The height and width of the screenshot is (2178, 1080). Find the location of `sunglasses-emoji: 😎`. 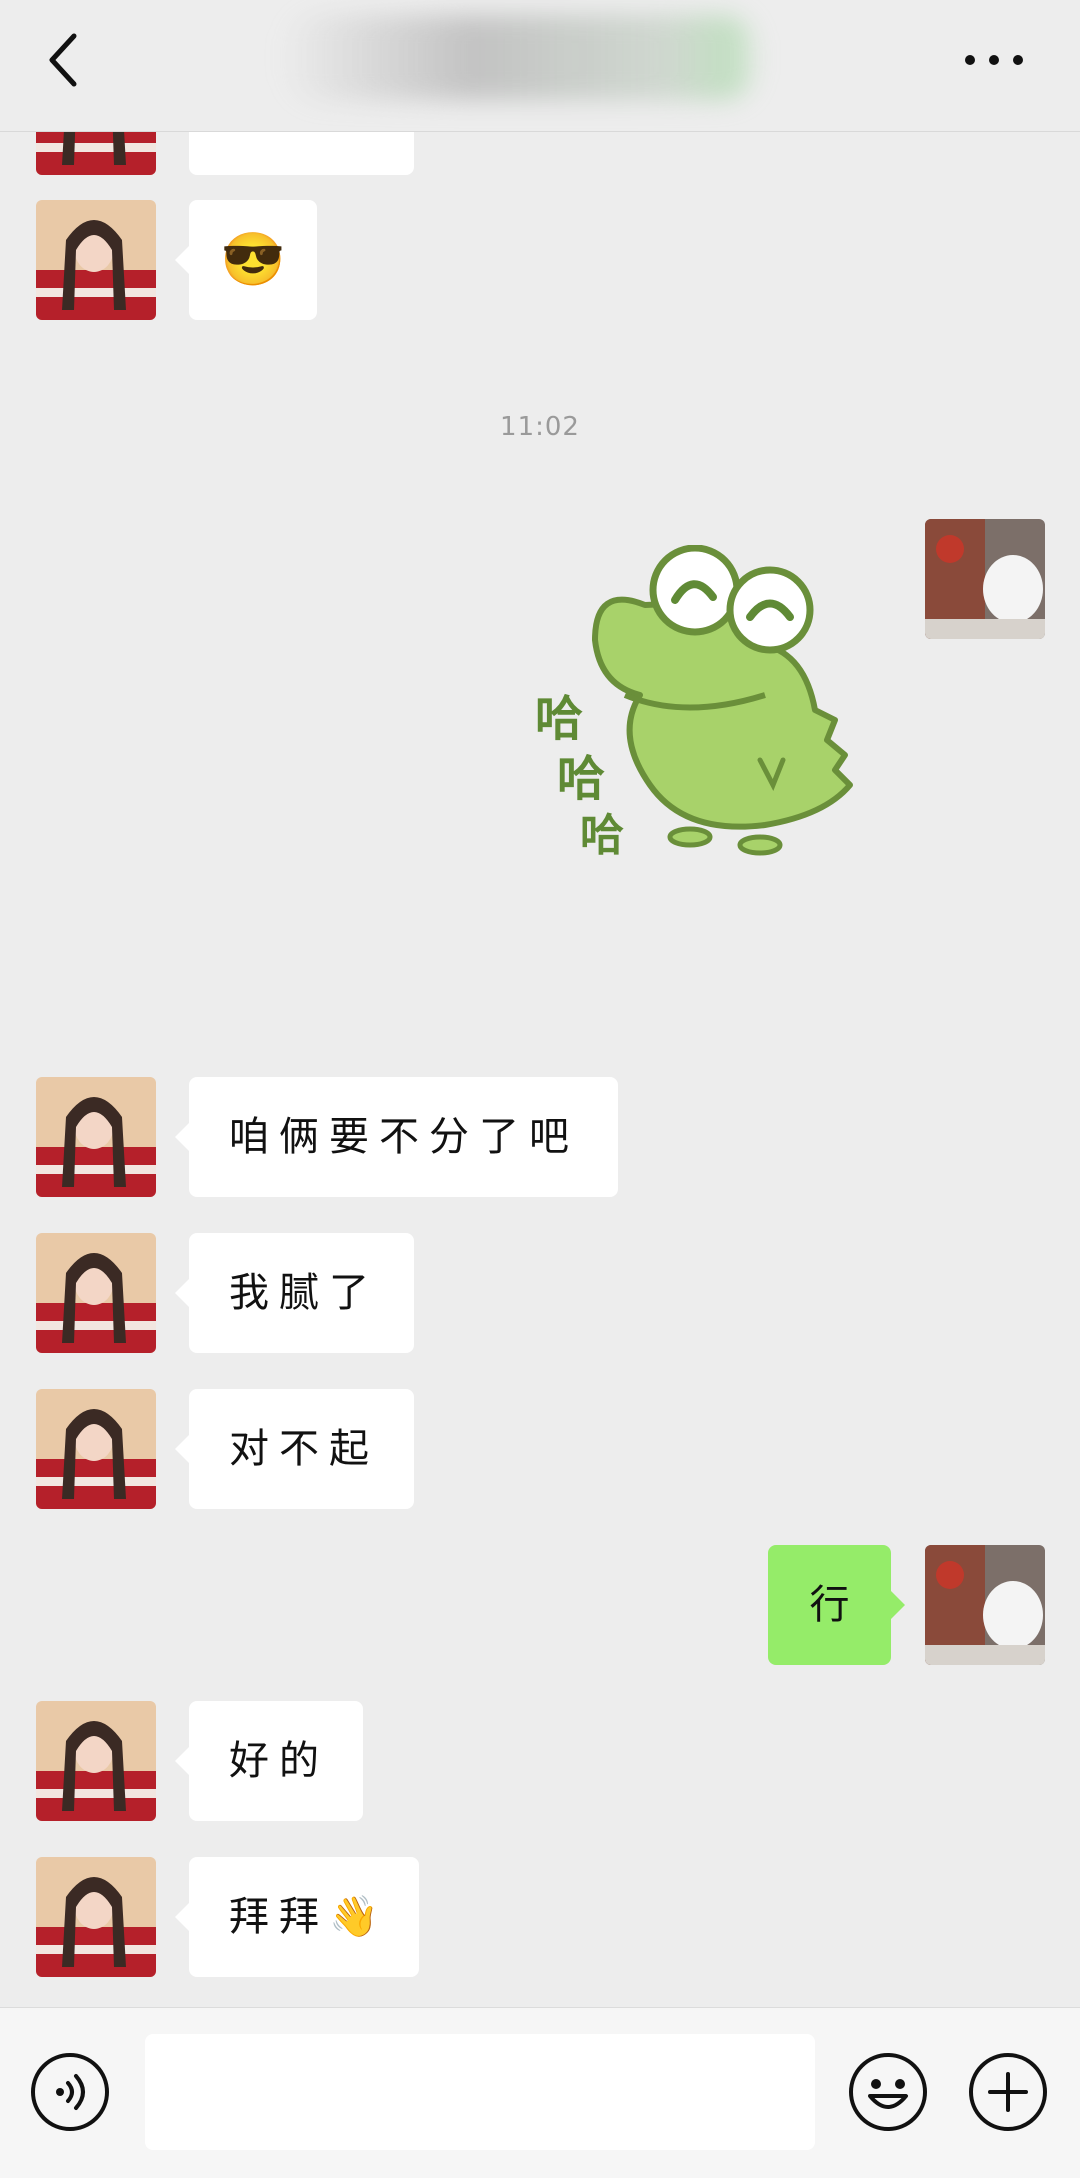

sunglasses-emoji: 😎 is located at coordinates (253, 260).